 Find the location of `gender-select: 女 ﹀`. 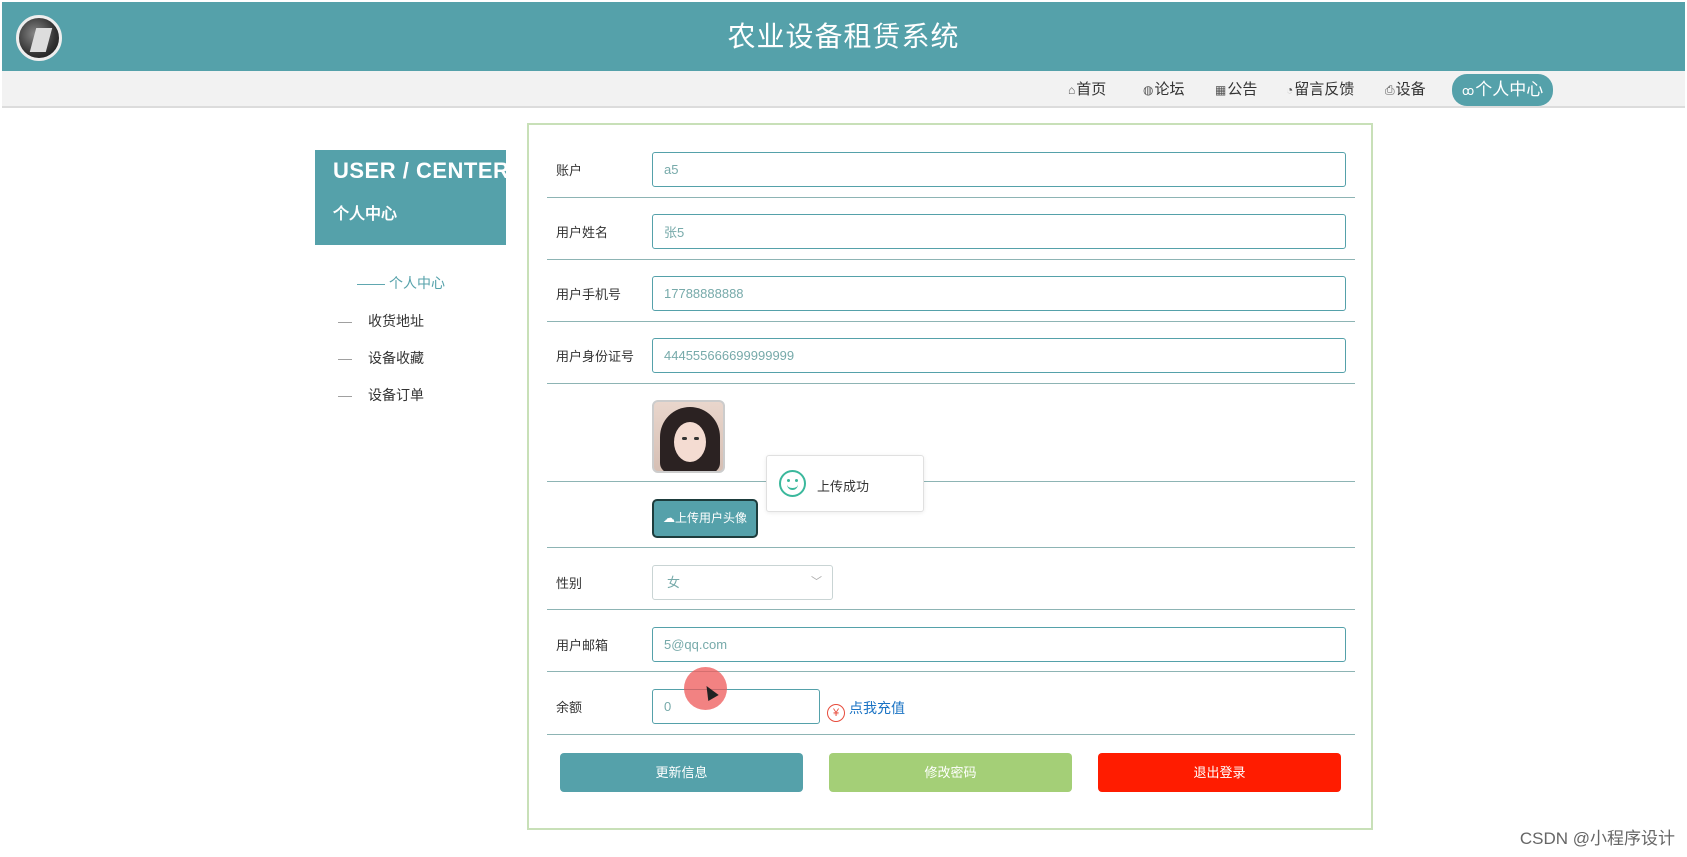

gender-select: 女 ﹀ is located at coordinates (742, 582).